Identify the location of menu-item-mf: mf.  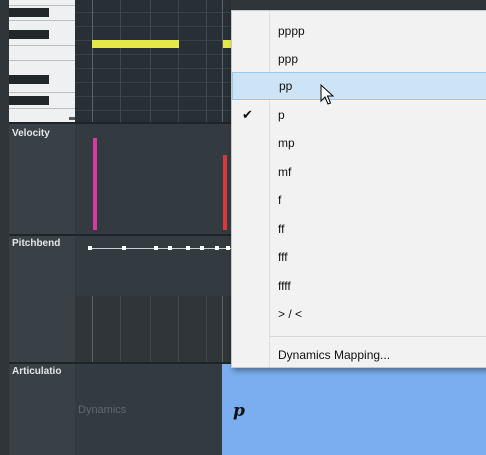
(359, 172).